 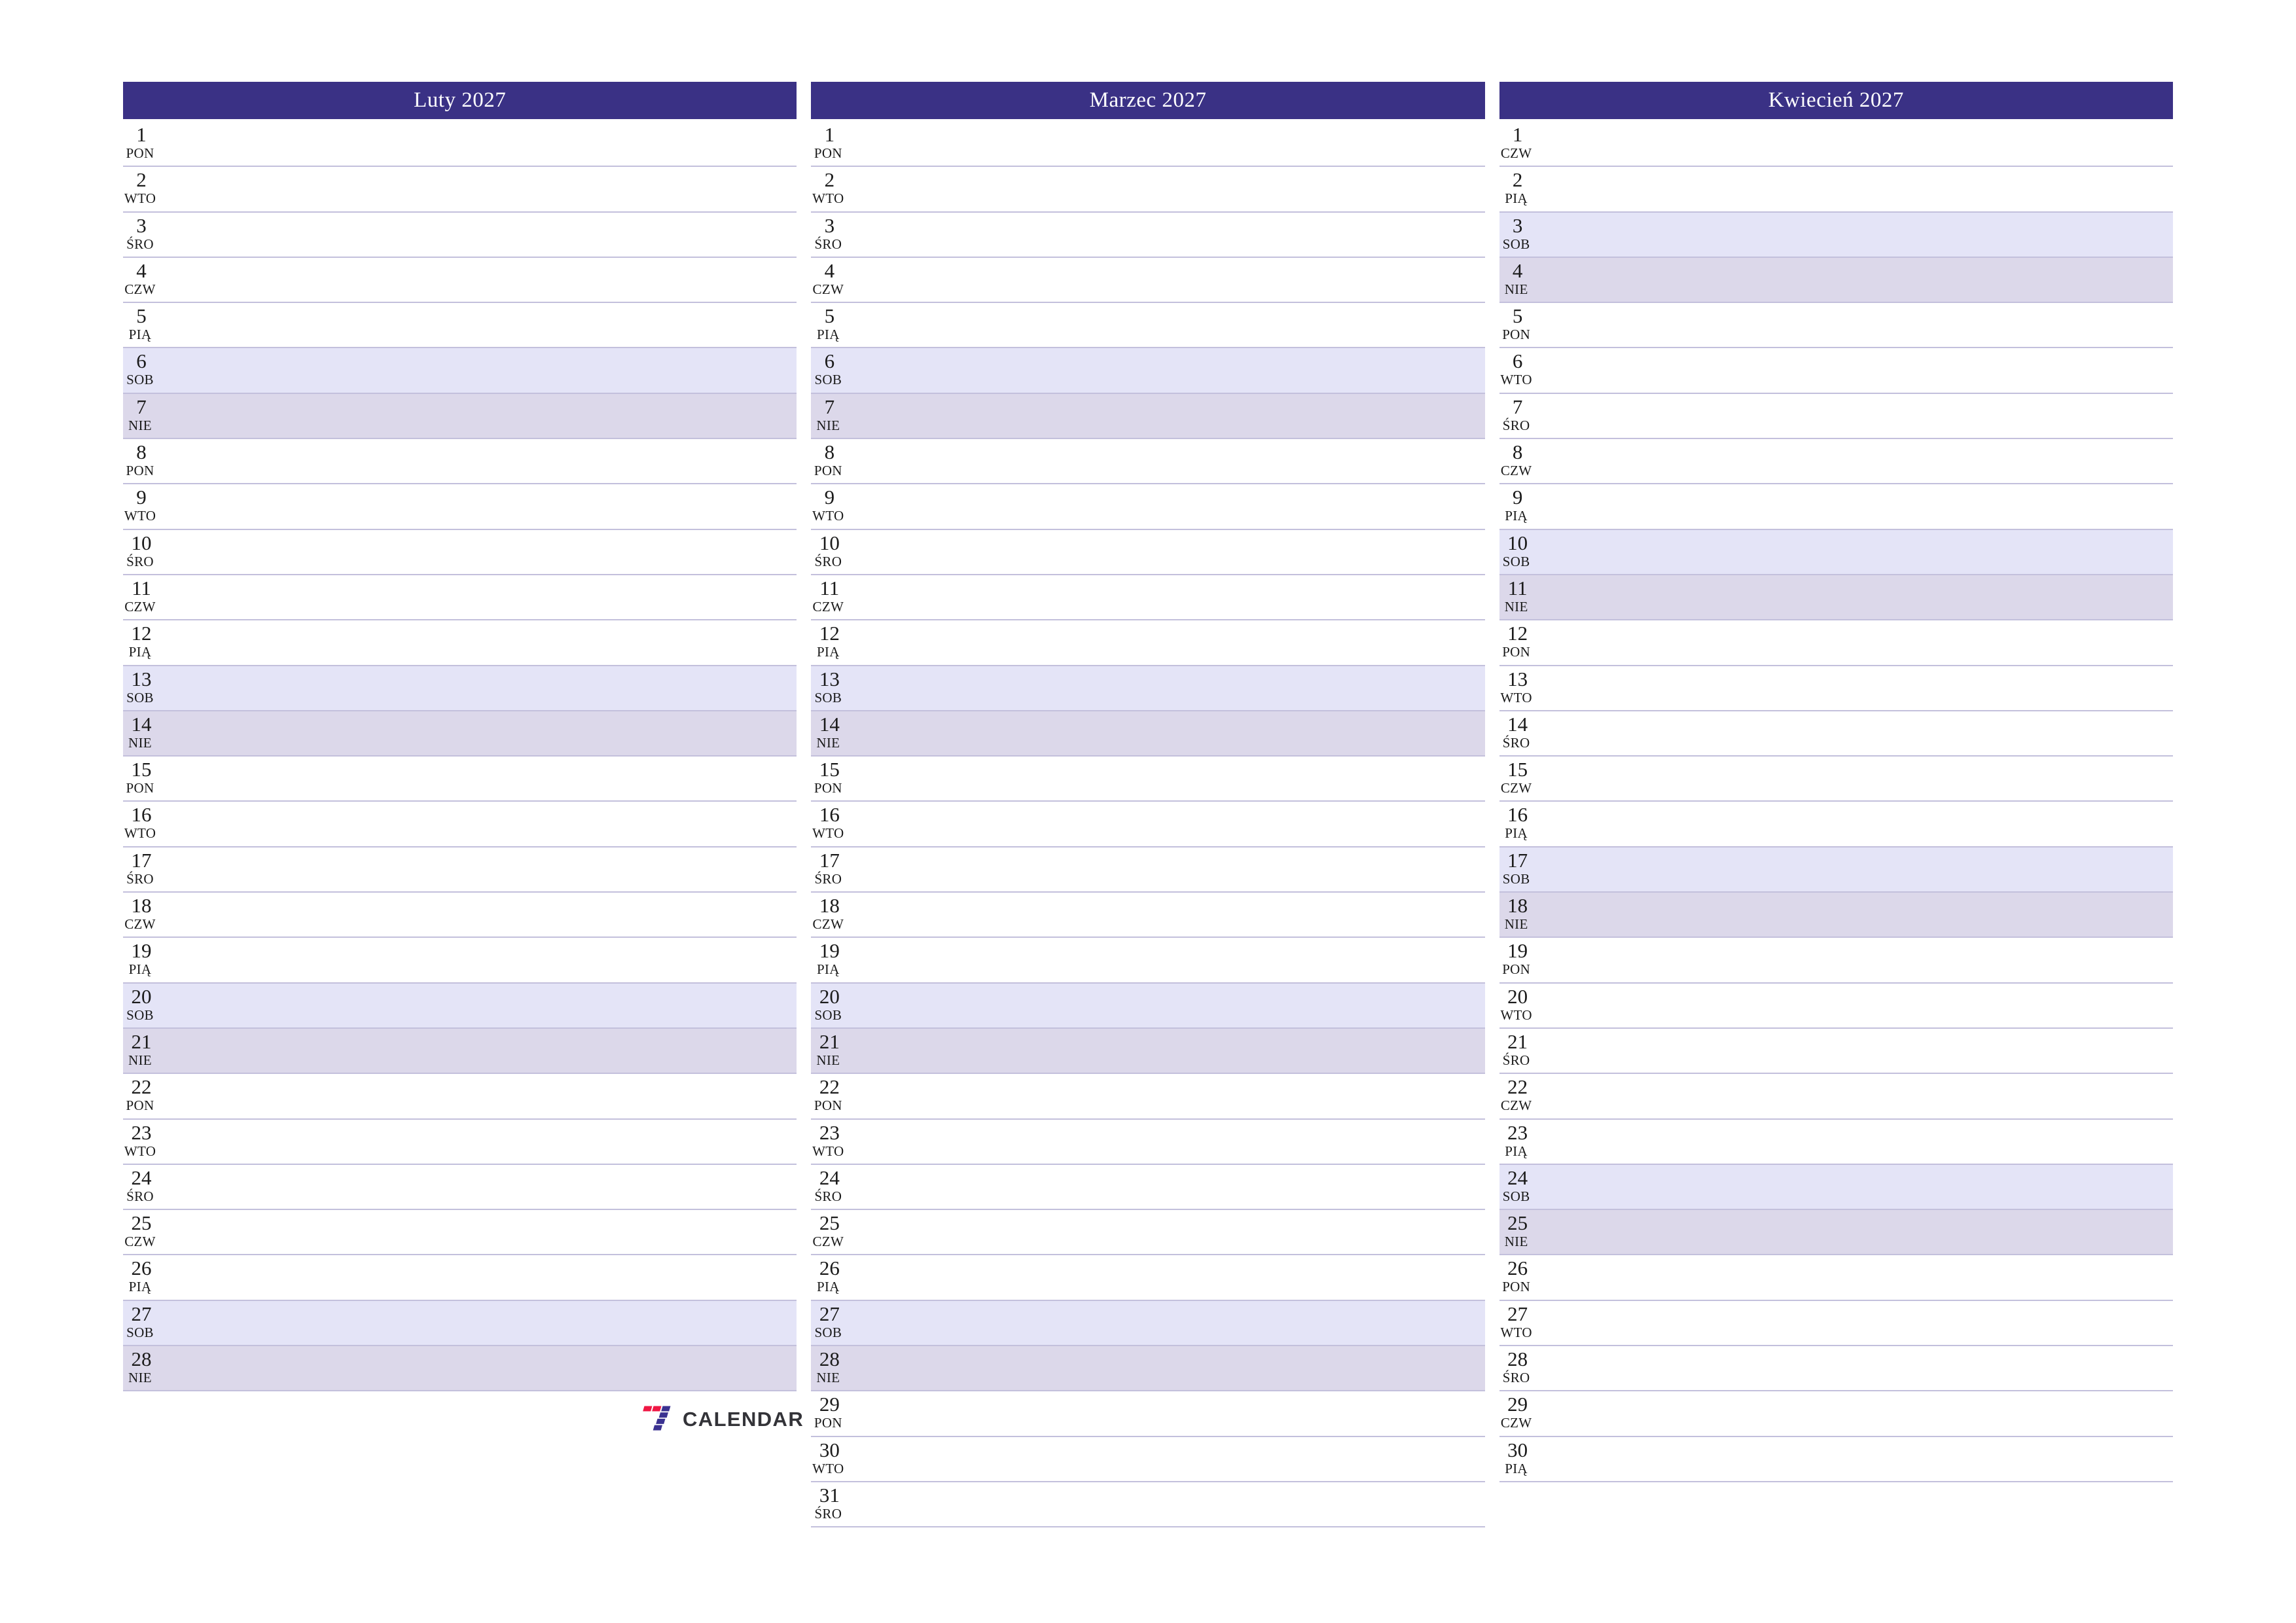 I want to click on day-row: 8 CZW, so click(x=1836, y=462).